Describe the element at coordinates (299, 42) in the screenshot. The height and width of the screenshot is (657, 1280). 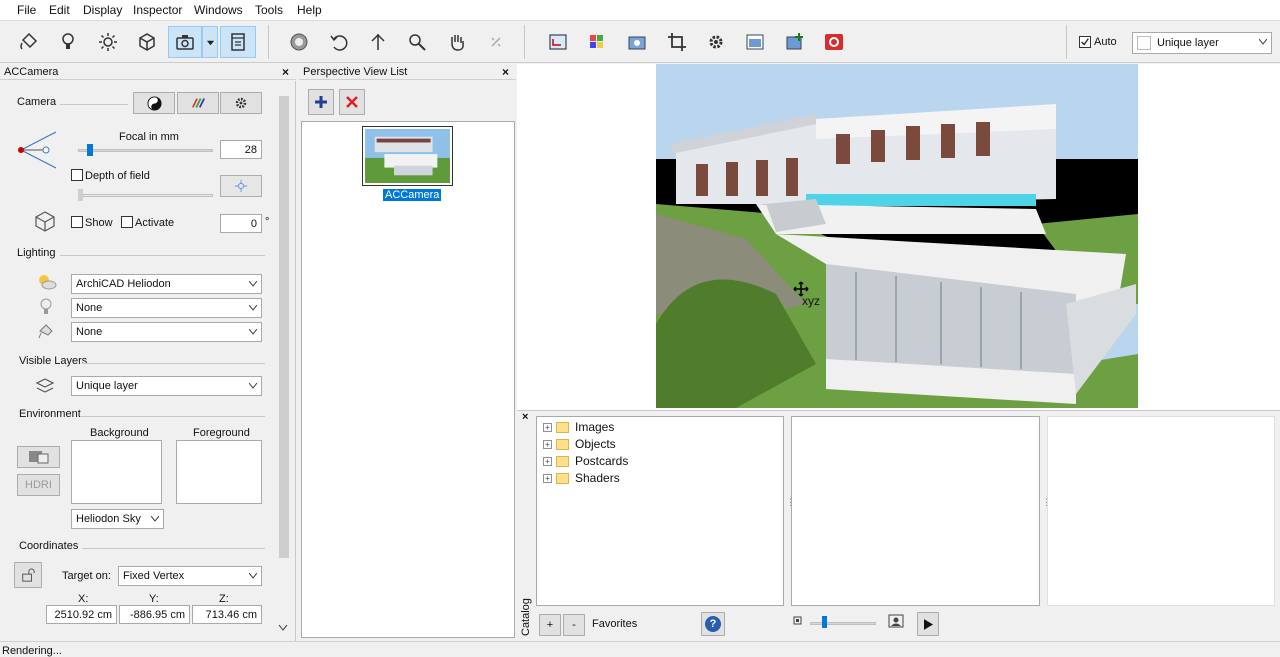
I see `orbit-icon` at that location.